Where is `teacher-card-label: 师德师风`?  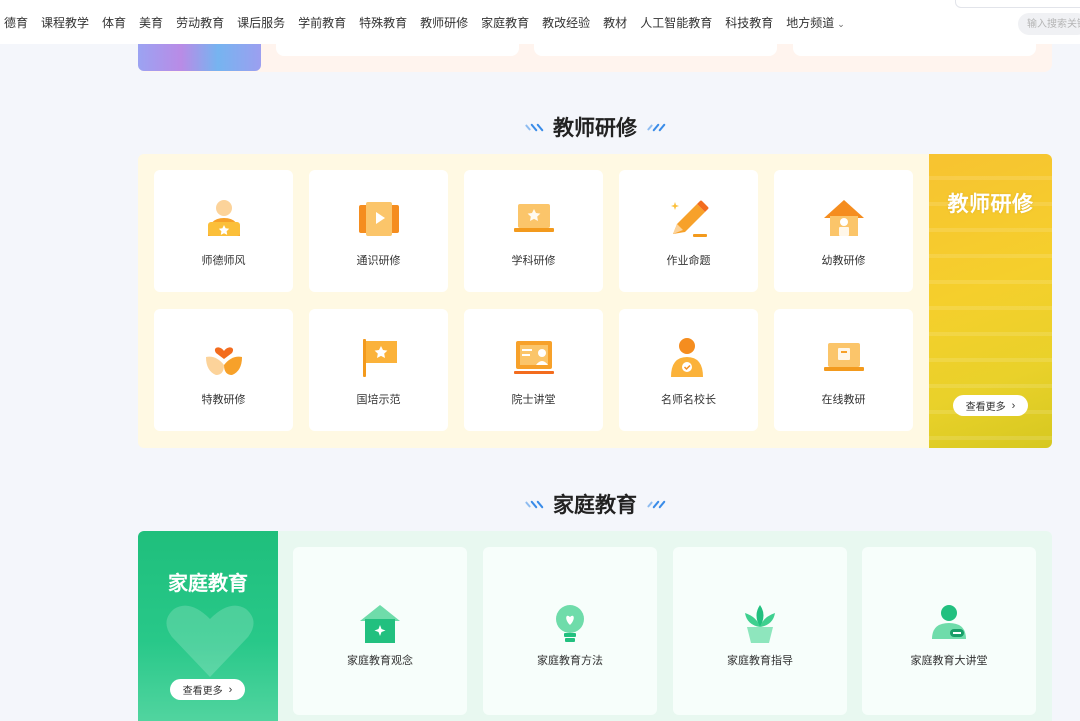 teacher-card-label: 师德师风 is located at coordinates (223, 261).